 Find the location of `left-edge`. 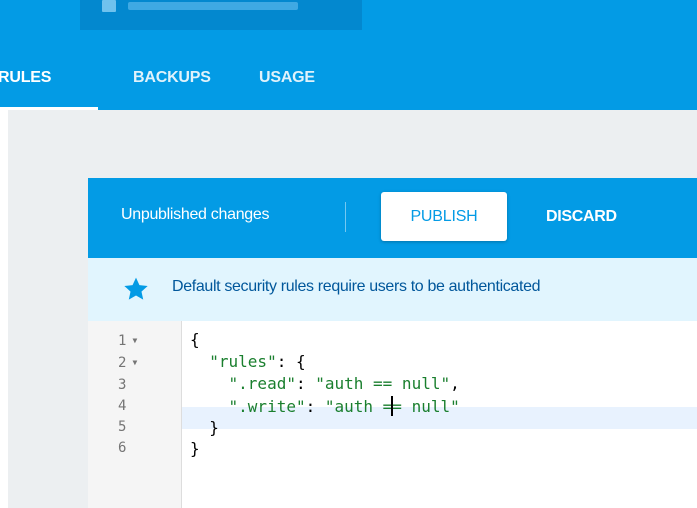

left-edge is located at coordinates (4, 309).